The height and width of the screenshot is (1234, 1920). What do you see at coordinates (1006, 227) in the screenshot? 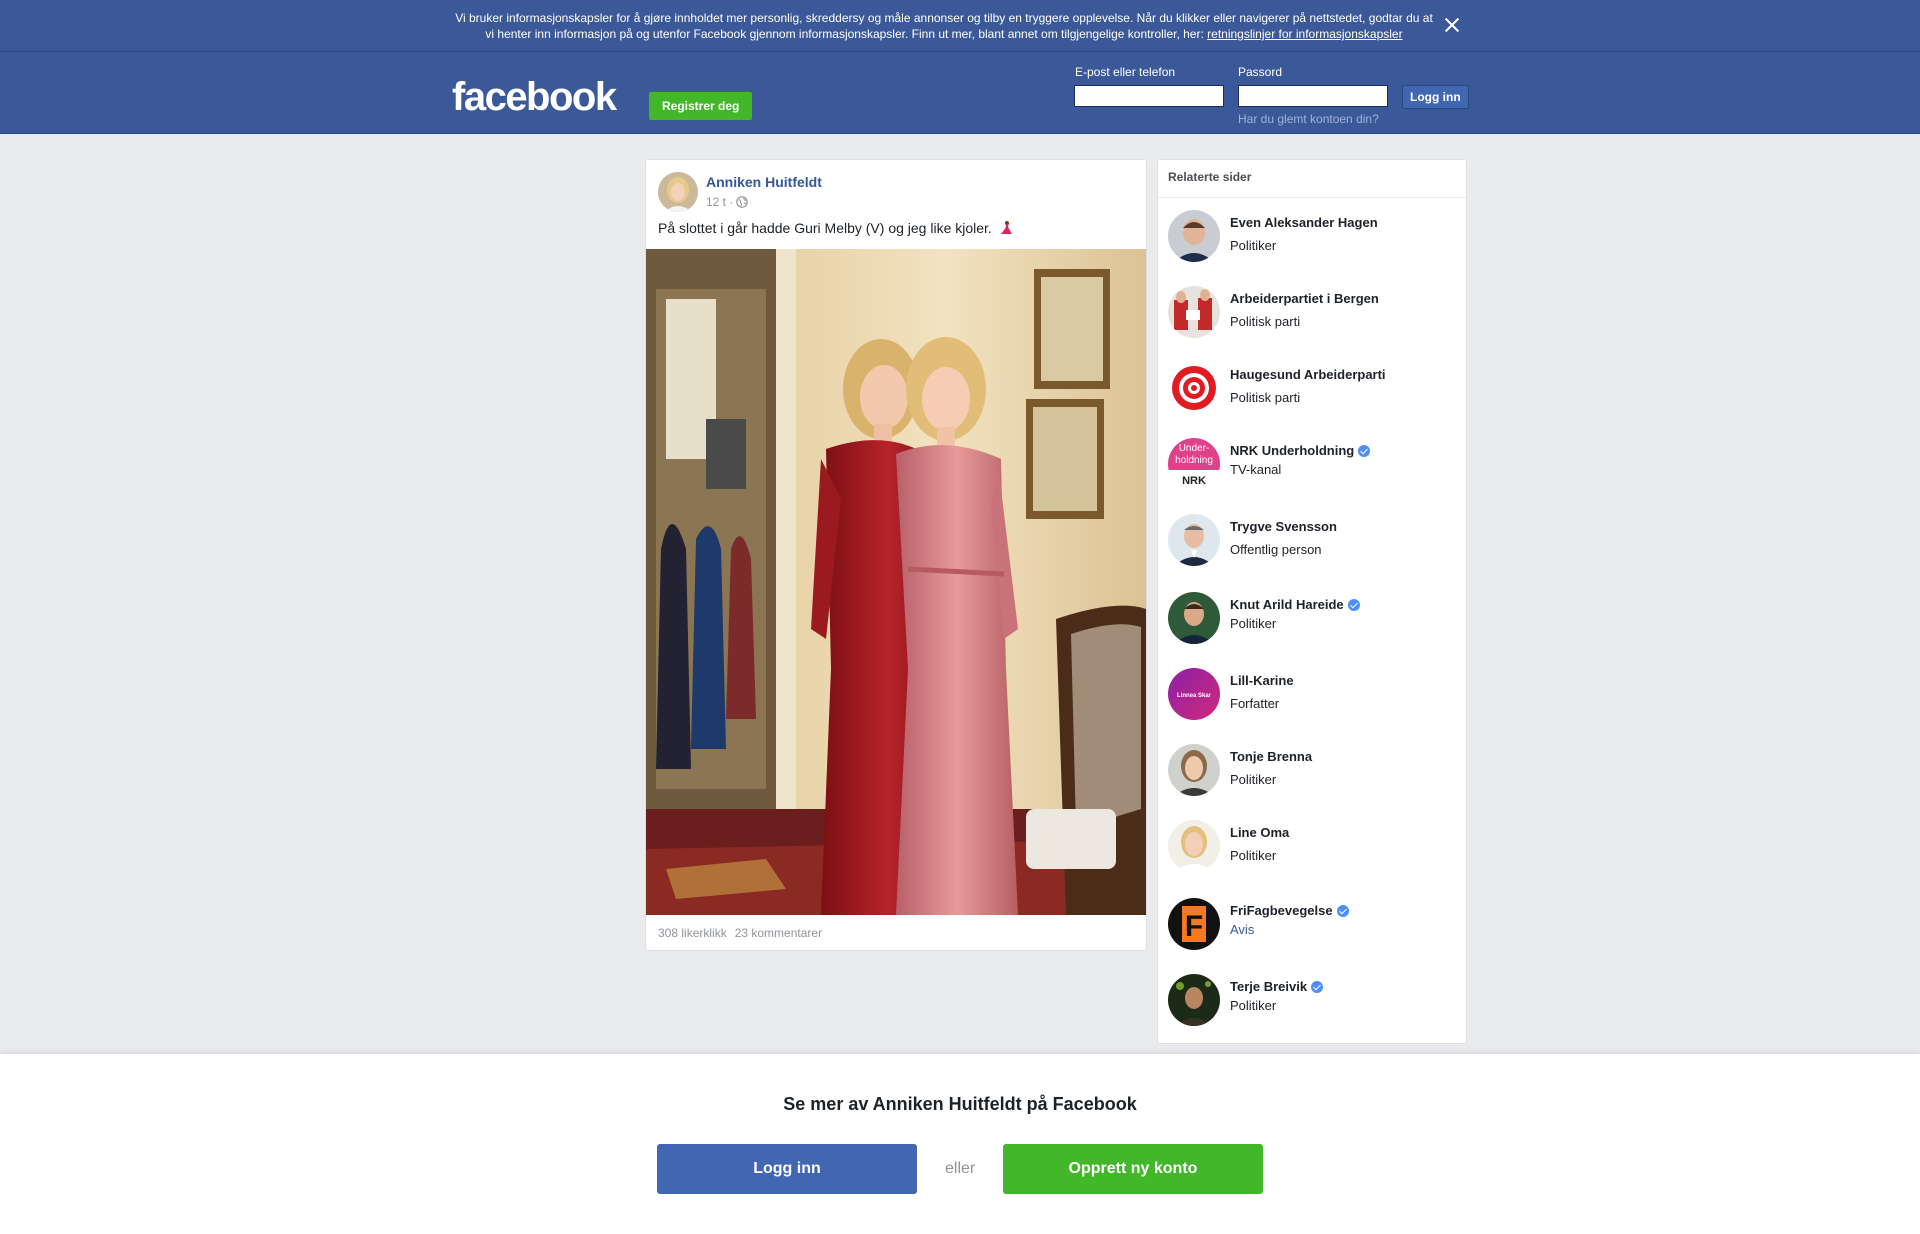
I see `dancer-emoji` at bounding box center [1006, 227].